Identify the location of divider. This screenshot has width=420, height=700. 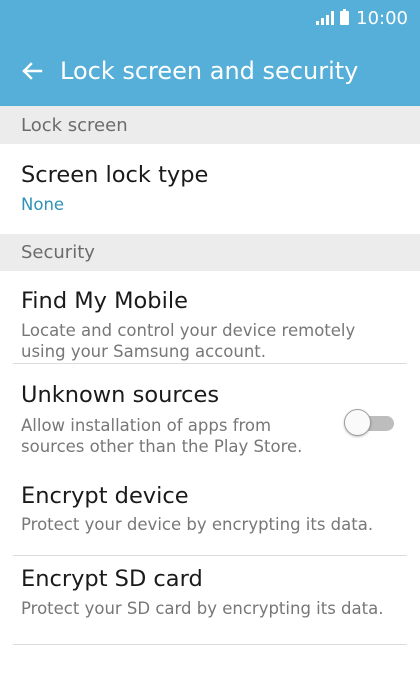
(210, 644).